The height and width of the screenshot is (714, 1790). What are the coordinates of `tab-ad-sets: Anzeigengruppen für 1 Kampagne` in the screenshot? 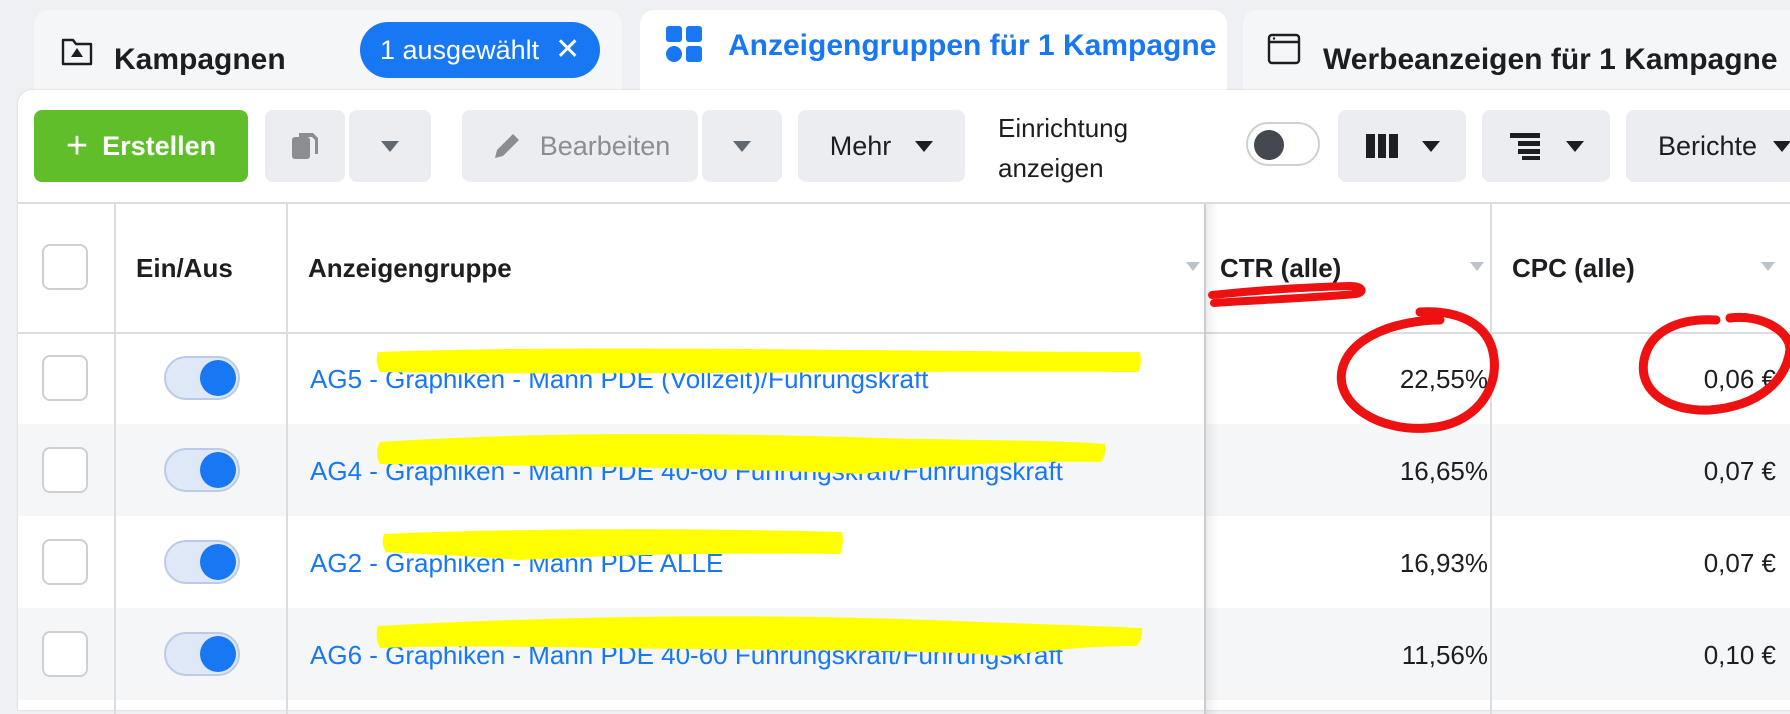 It's located at (933, 50).